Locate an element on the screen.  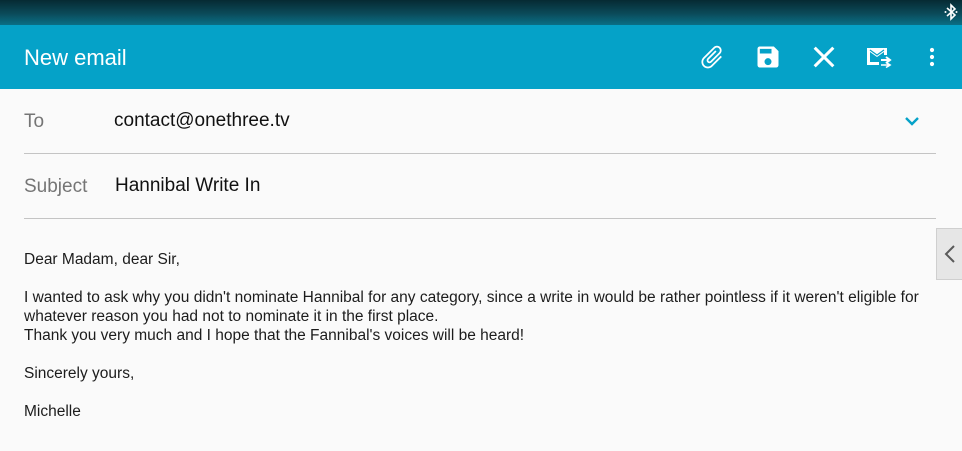
send-button is located at coordinates (880, 57).